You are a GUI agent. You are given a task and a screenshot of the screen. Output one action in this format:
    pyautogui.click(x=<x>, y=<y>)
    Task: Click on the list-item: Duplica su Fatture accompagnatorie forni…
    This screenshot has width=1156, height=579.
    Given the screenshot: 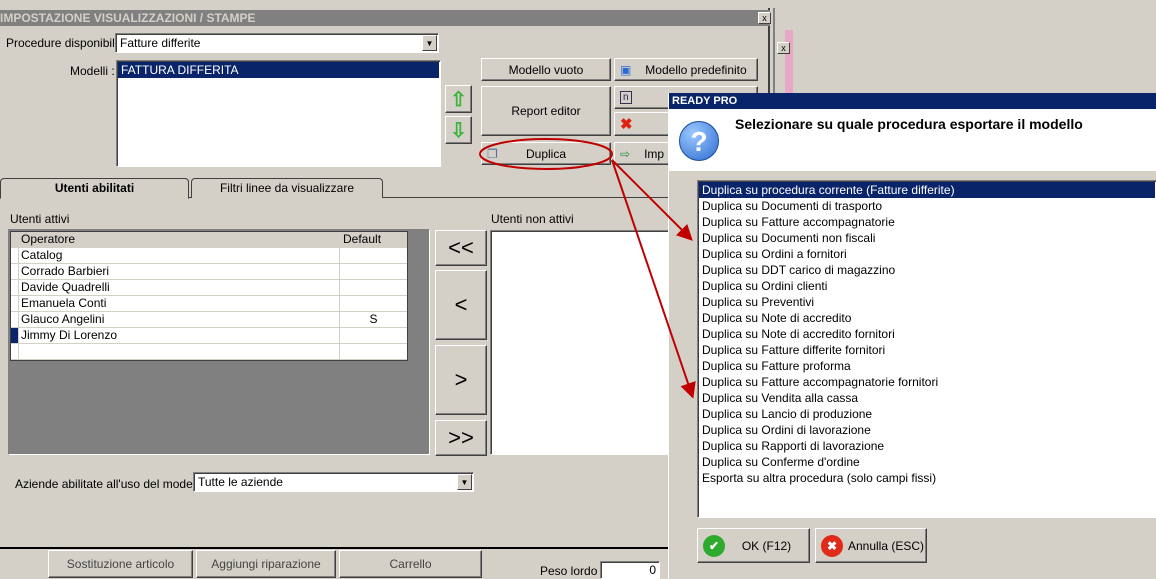 What is the action you would take?
    pyautogui.click(x=927, y=382)
    